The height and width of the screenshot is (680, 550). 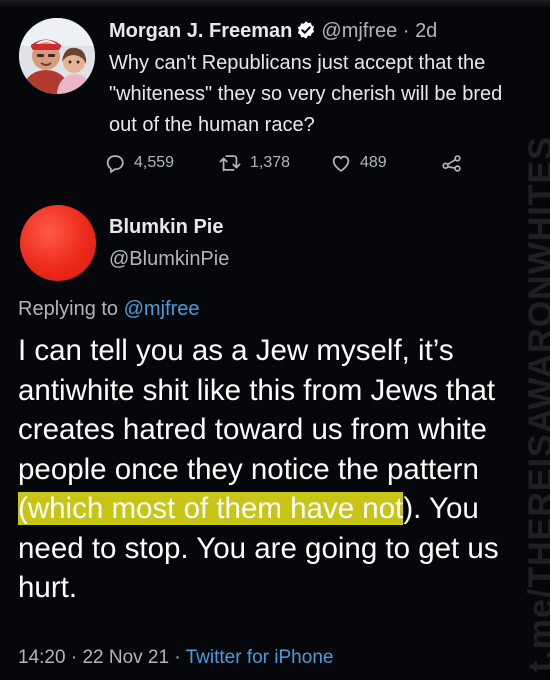 I want to click on reply-icon, so click(x=115, y=163).